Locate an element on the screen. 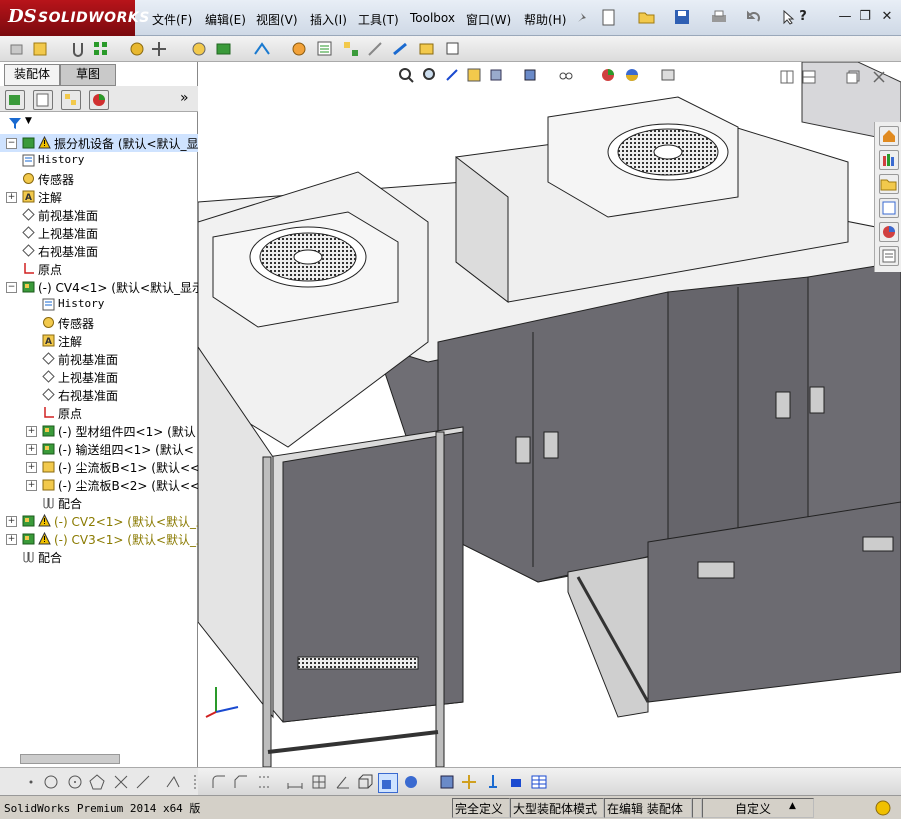 This screenshot has width=901, height=819. pin-icon is located at coordinates (582, 18).